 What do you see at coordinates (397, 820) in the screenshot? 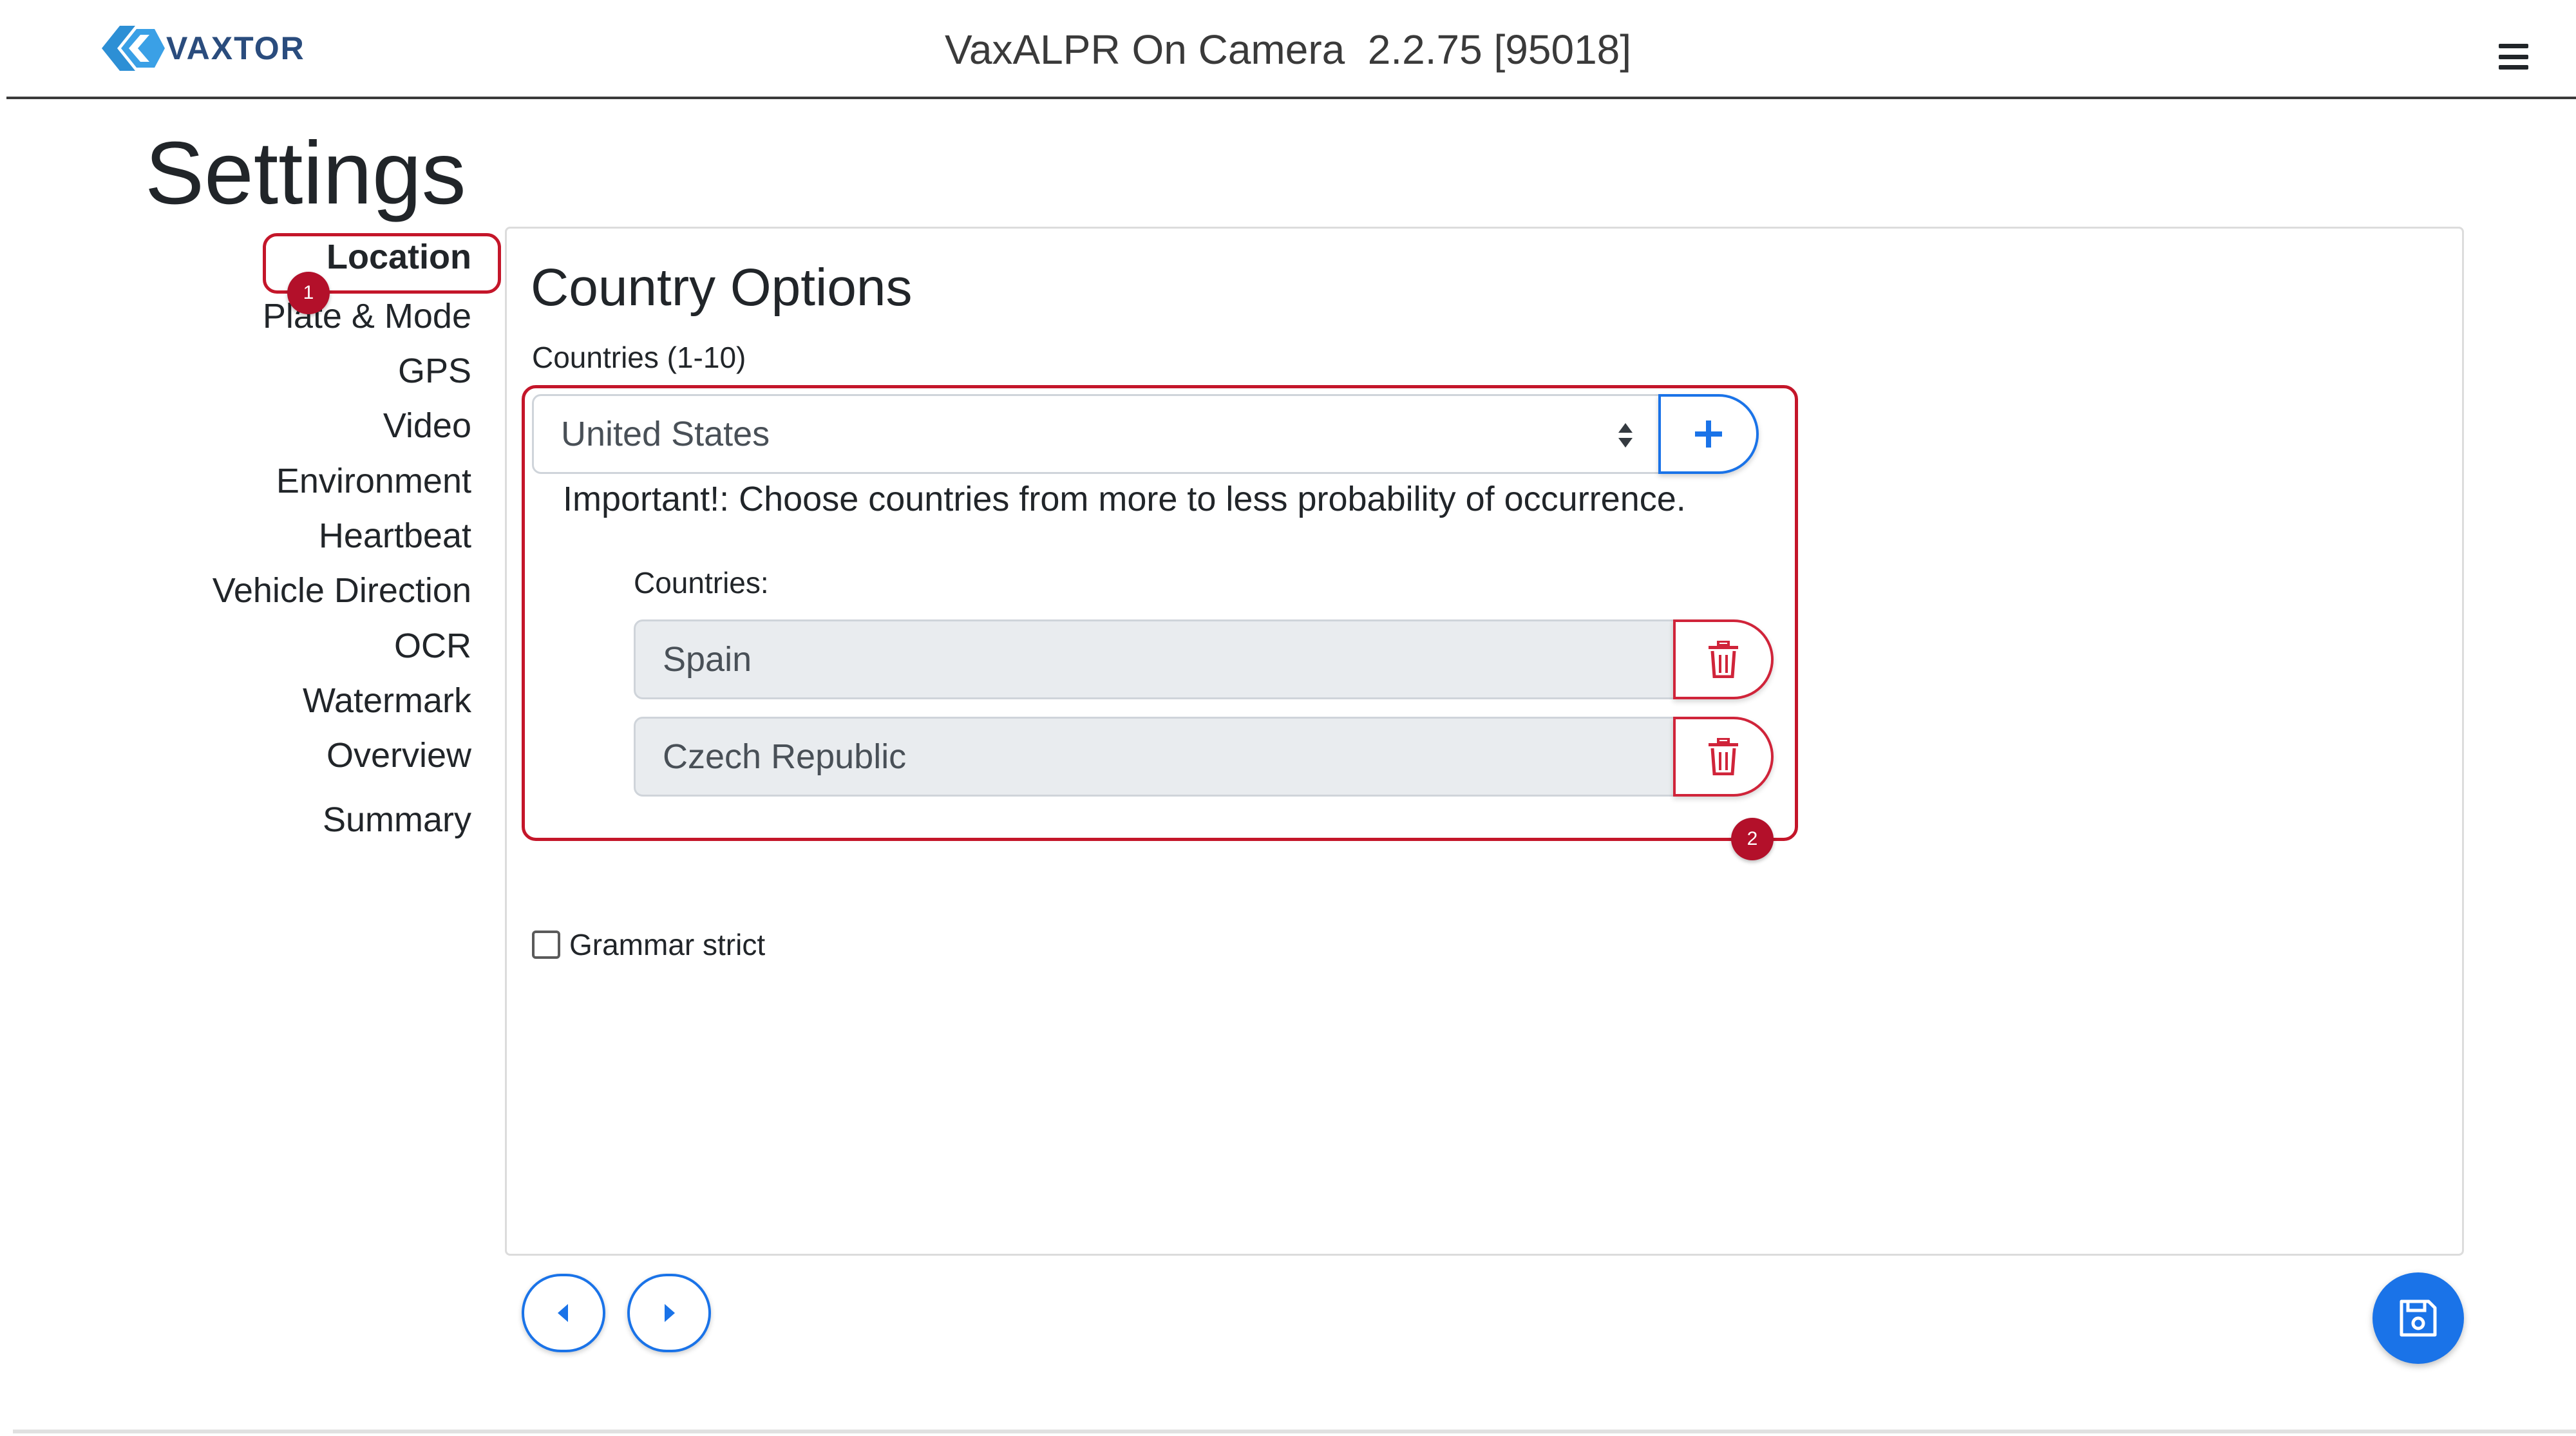
I see `sidebar-item-summary: Summary` at bounding box center [397, 820].